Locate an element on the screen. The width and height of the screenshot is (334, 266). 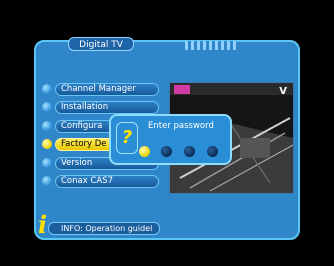
menu-item-channel-manager: Channel Manager is located at coordinates (102, 89).